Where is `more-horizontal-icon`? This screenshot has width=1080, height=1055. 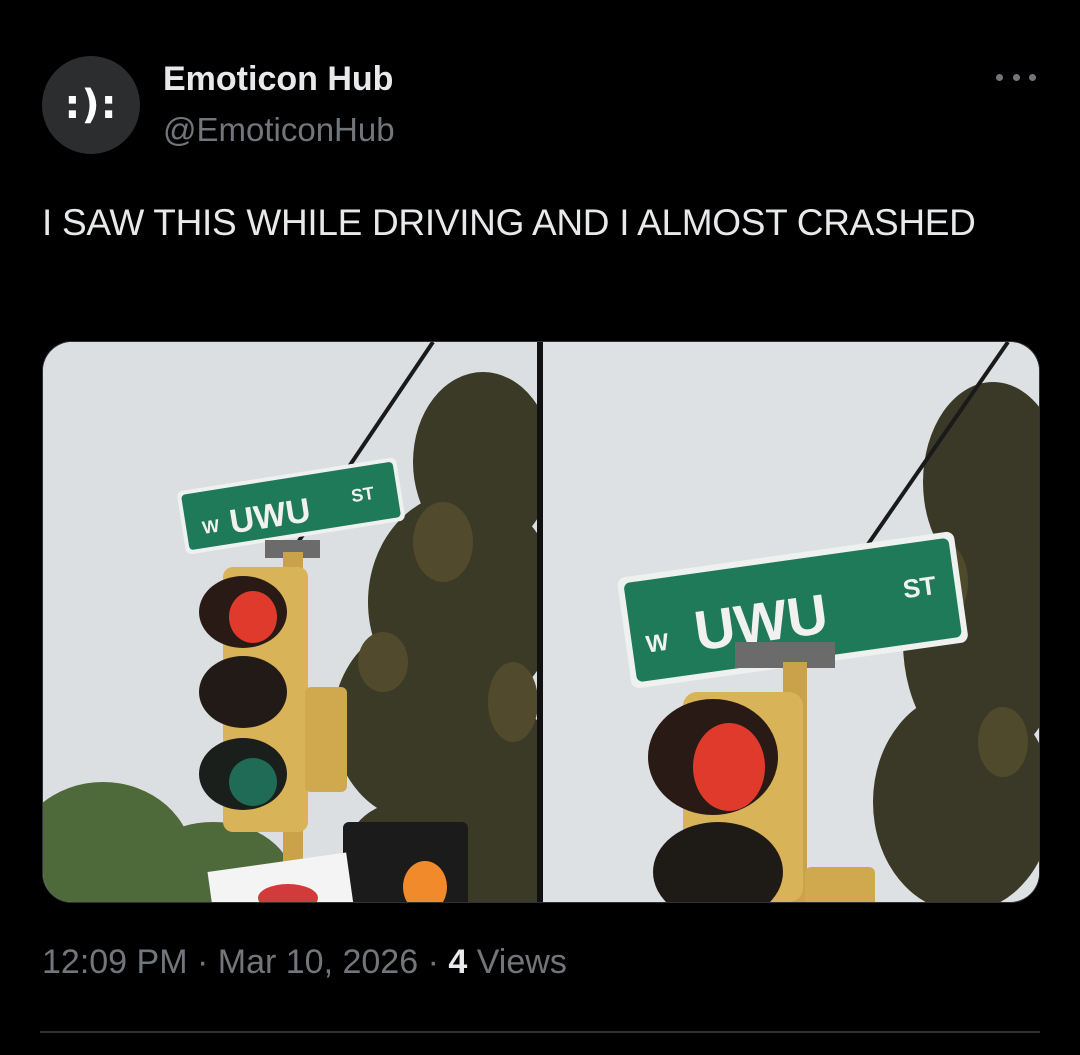 more-horizontal-icon is located at coordinates (1016, 77).